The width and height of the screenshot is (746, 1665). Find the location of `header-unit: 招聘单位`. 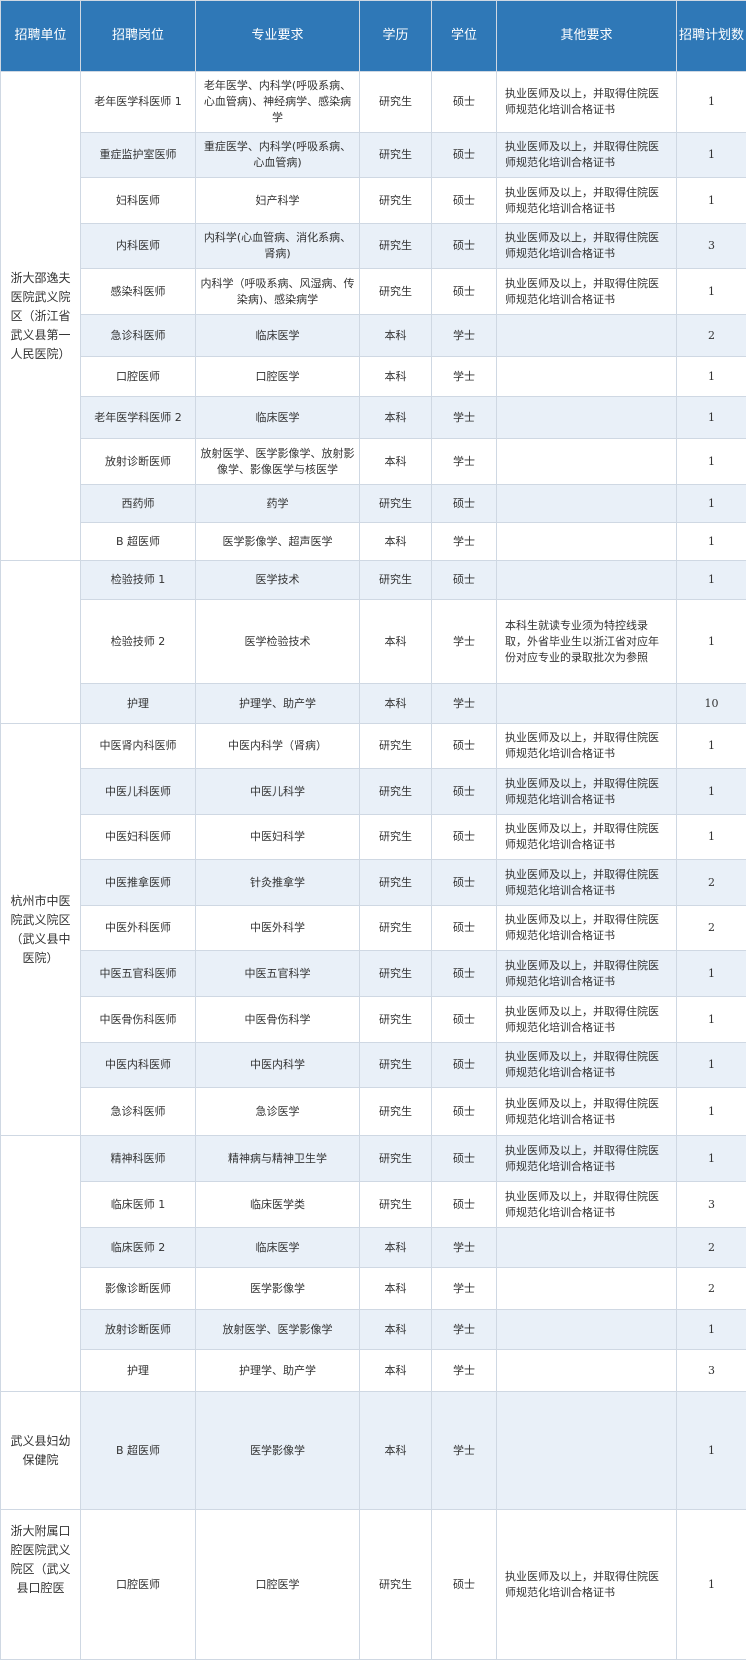

header-unit: 招聘单位 is located at coordinates (40, 36).